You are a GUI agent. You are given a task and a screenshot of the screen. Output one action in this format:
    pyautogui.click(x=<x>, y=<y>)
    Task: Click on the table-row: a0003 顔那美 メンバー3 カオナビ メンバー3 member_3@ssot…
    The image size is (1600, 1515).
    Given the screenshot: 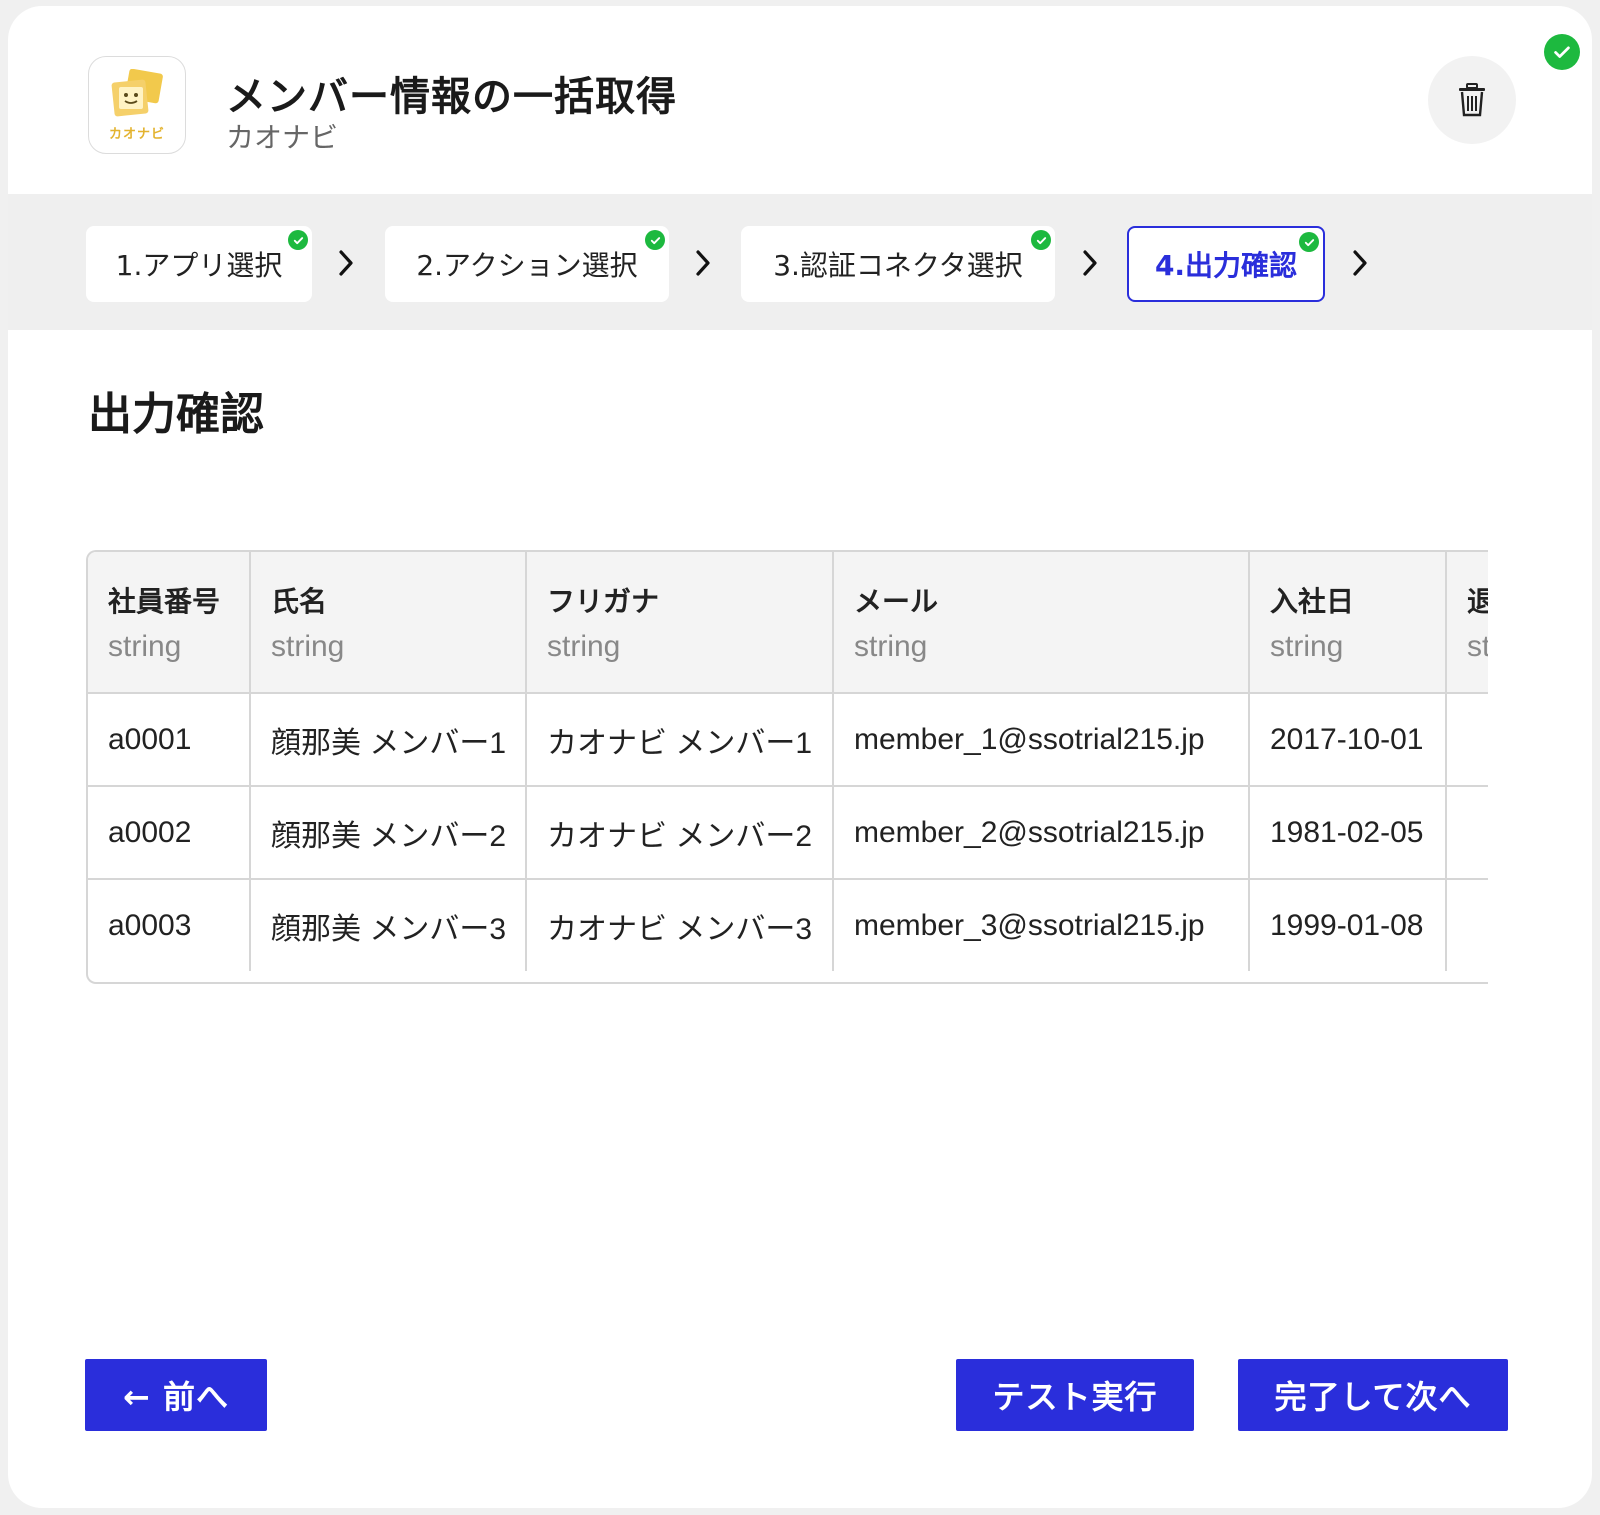 What is the action you would take?
    pyautogui.click(x=788, y=925)
    